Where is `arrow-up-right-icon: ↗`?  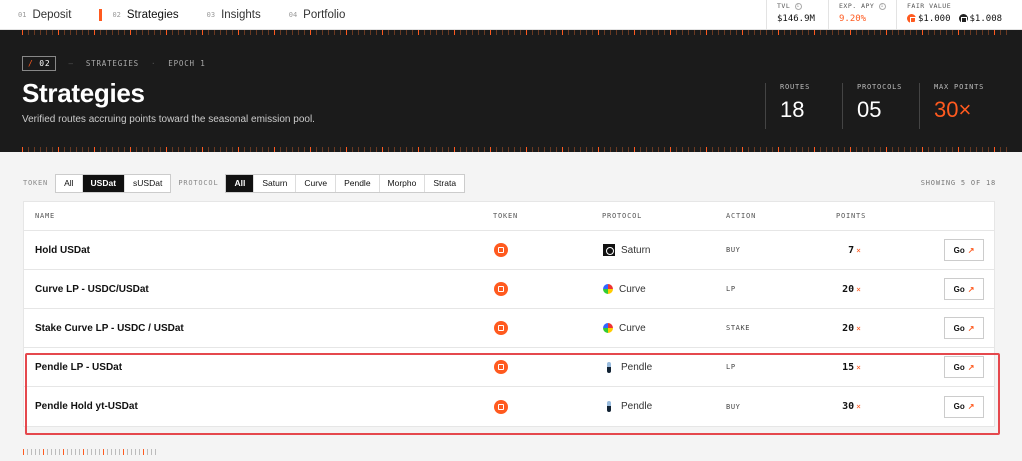 arrow-up-right-icon: ↗ is located at coordinates (971, 250).